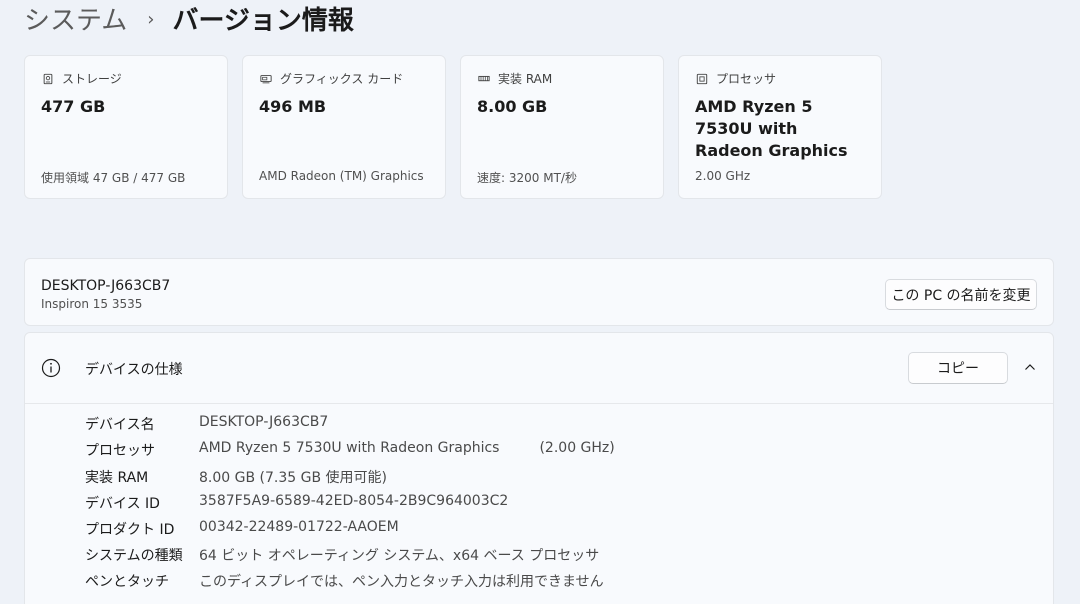  I want to click on spec-value: このディスプレイでは、ペン入力とタッチ入力は利用できません, so click(401, 582).